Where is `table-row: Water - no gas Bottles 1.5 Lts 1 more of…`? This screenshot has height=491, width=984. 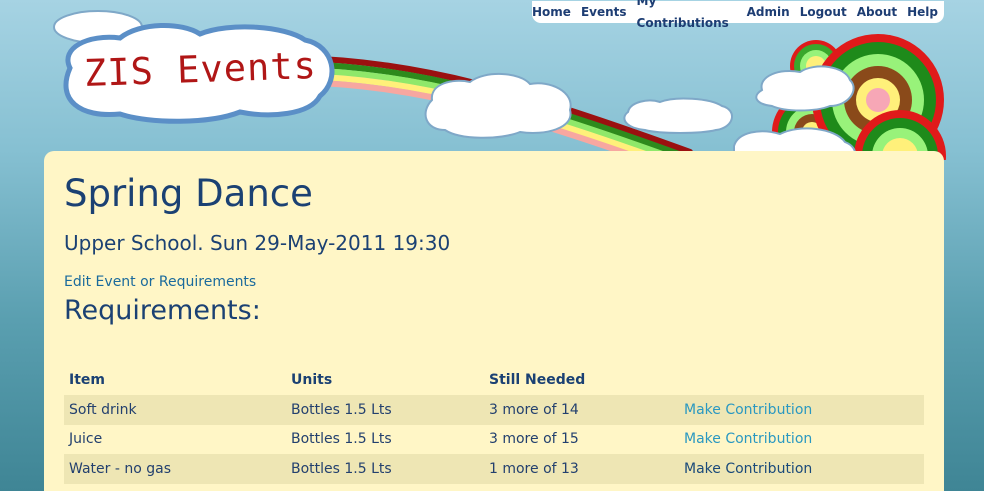
table-row: Water - no gas Bottles 1.5 Lts 1 more of… is located at coordinates (494, 469).